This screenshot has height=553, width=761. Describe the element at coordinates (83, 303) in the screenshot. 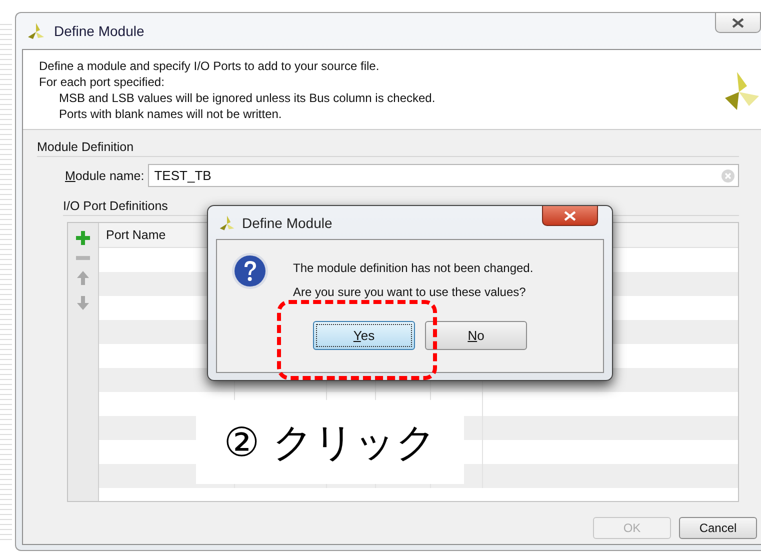

I see `down-arrow-icon` at that location.